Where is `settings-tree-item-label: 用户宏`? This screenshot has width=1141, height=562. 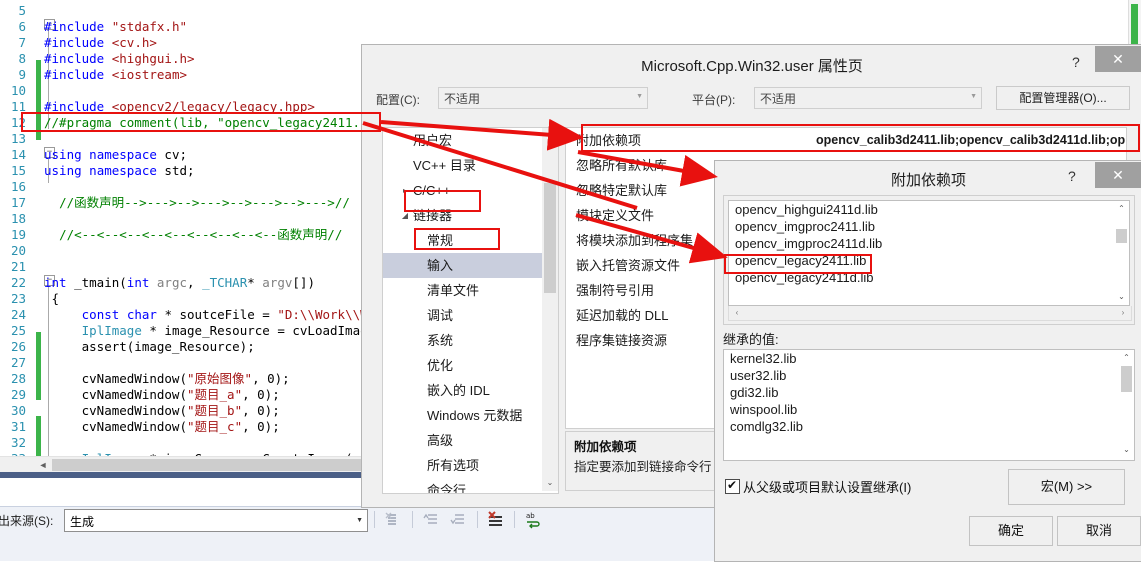
settings-tree-item-label: 用户宏 is located at coordinates (433, 140).